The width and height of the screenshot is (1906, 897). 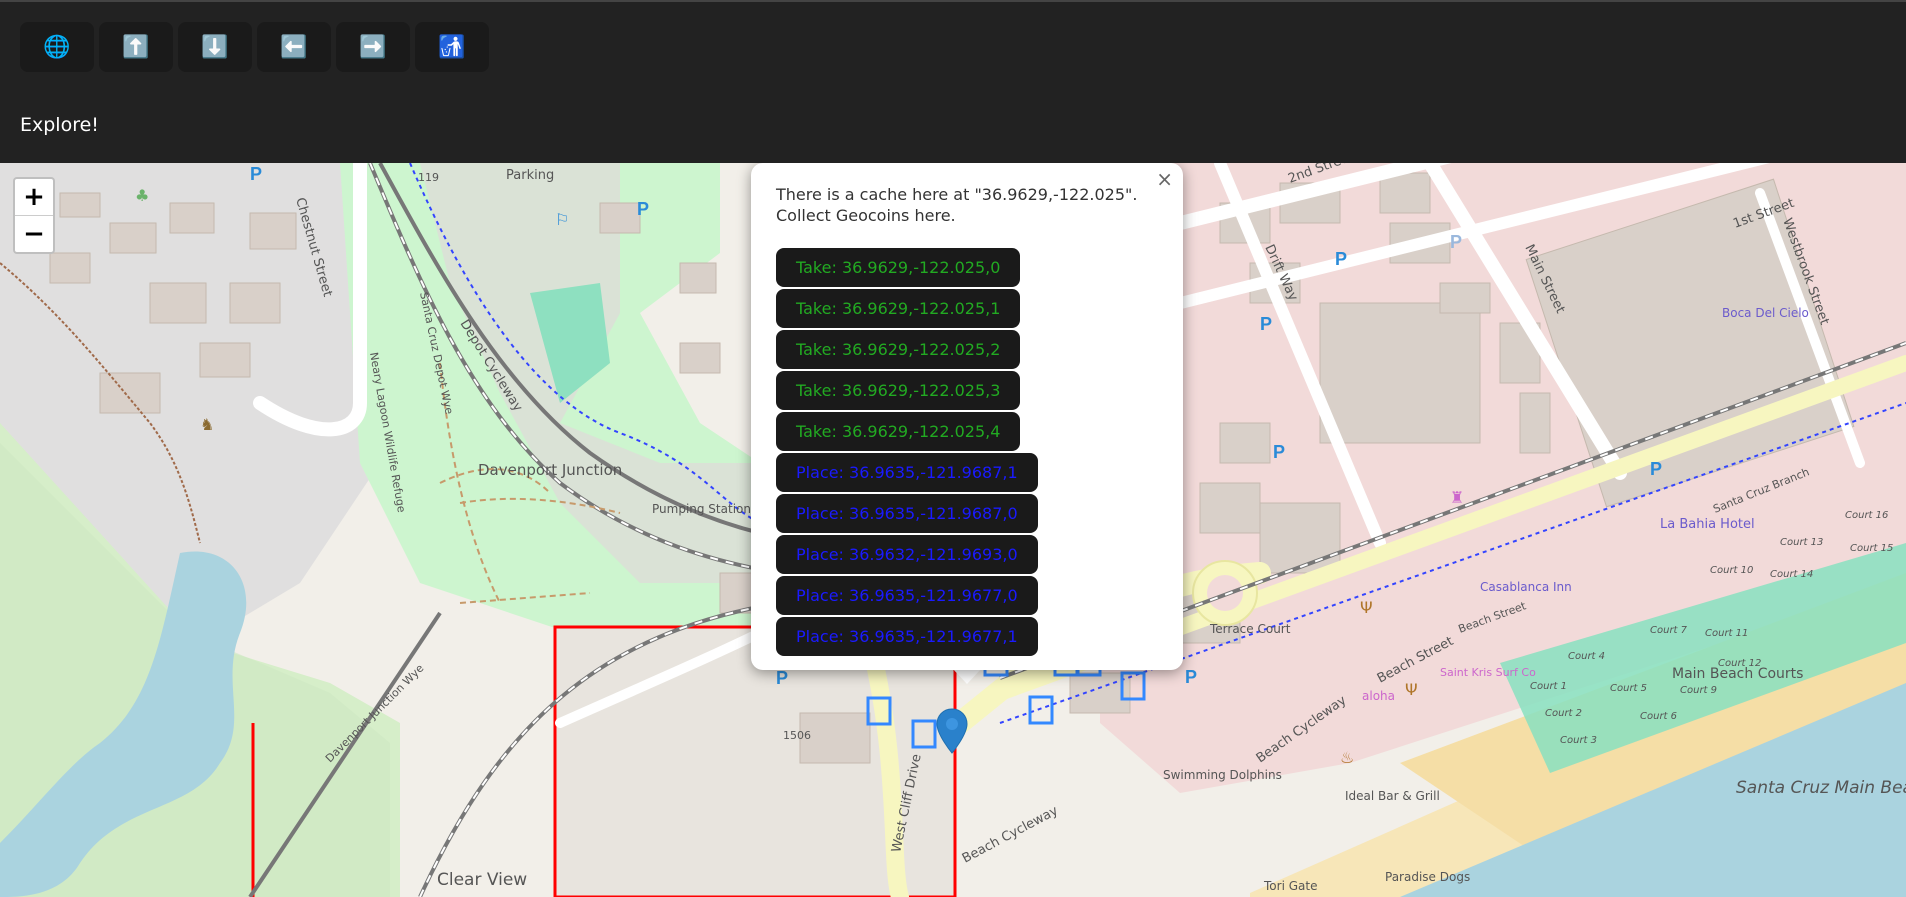 What do you see at coordinates (1526, 587) in the screenshot?
I see `map-label-casablanca: Casablanca Inn` at bounding box center [1526, 587].